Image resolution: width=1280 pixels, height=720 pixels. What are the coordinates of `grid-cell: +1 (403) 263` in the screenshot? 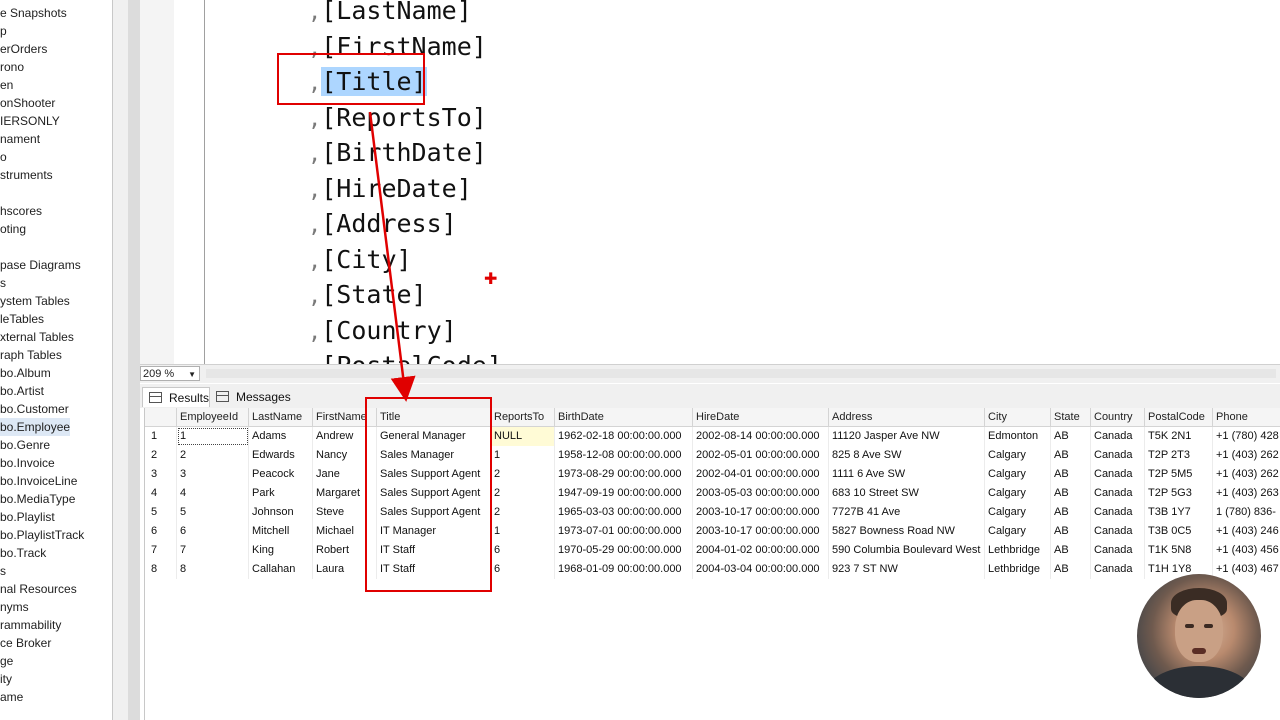 It's located at (1246, 493).